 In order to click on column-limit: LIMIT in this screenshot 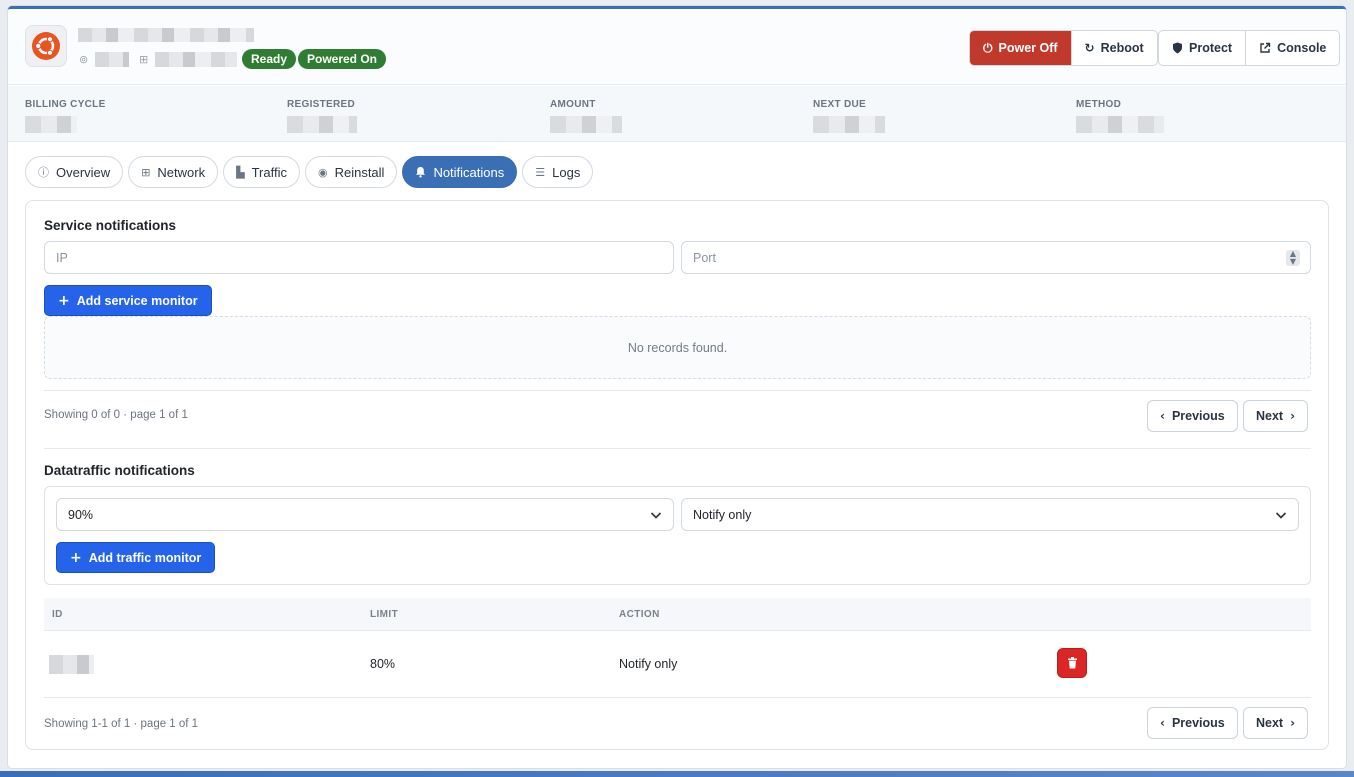, I will do `click(384, 614)`.